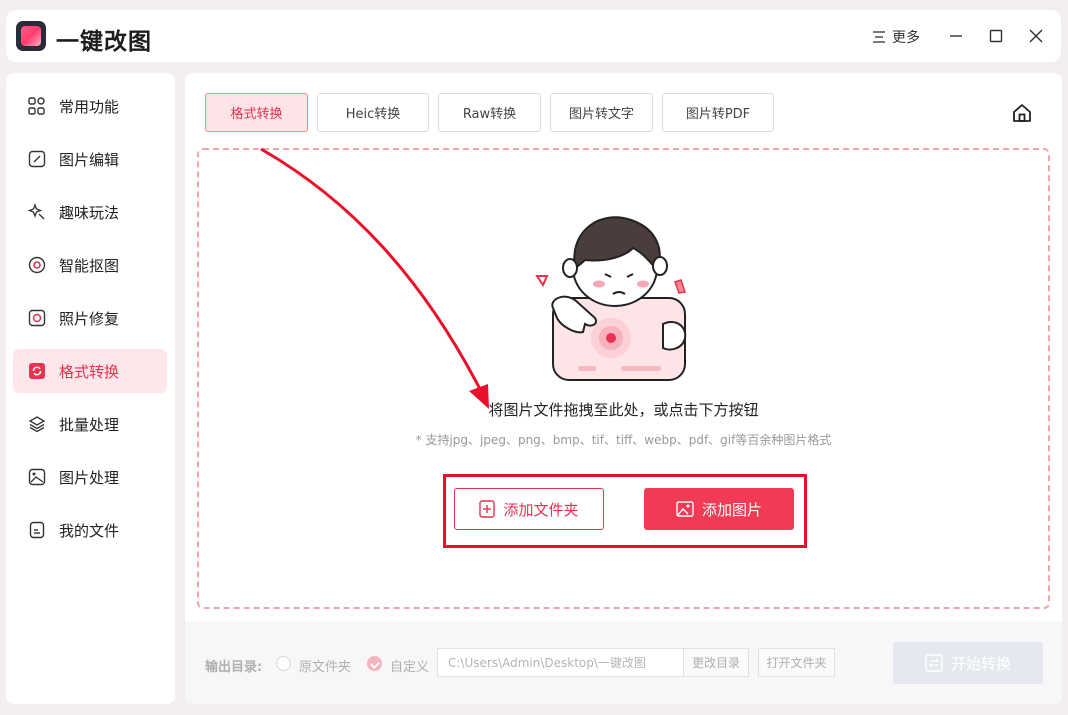 The width and height of the screenshot is (1068, 715). Describe the element at coordinates (489, 112) in the screenshot. I see `tab-raw-convert: Raw转换` at that location.